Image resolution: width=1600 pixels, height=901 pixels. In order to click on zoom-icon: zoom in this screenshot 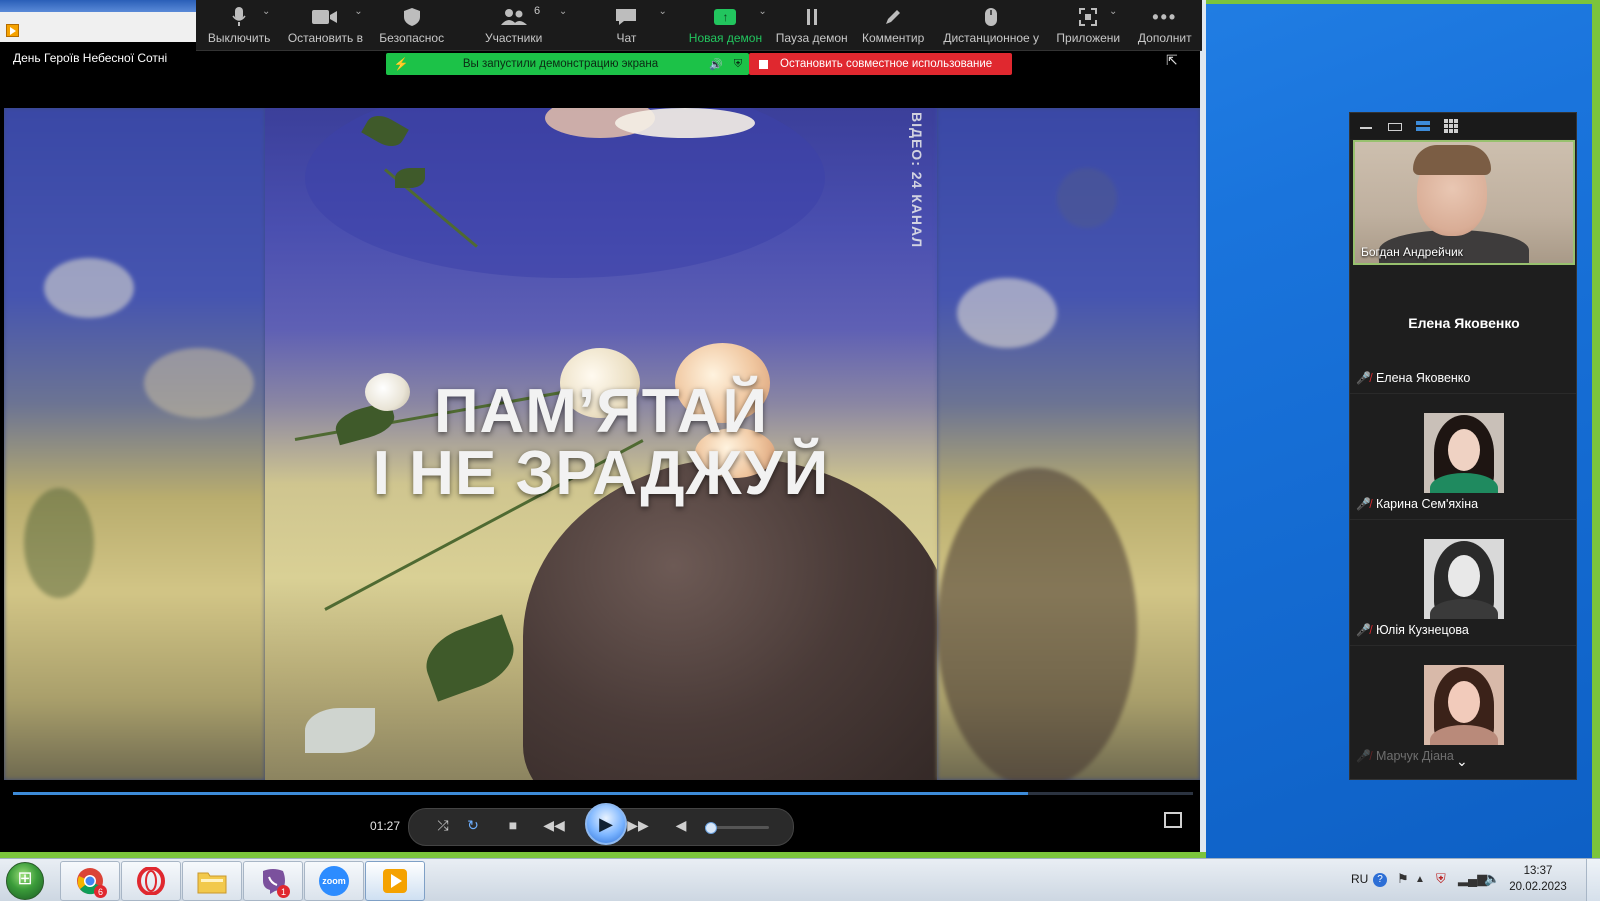, I will do `click(334, 881)`.